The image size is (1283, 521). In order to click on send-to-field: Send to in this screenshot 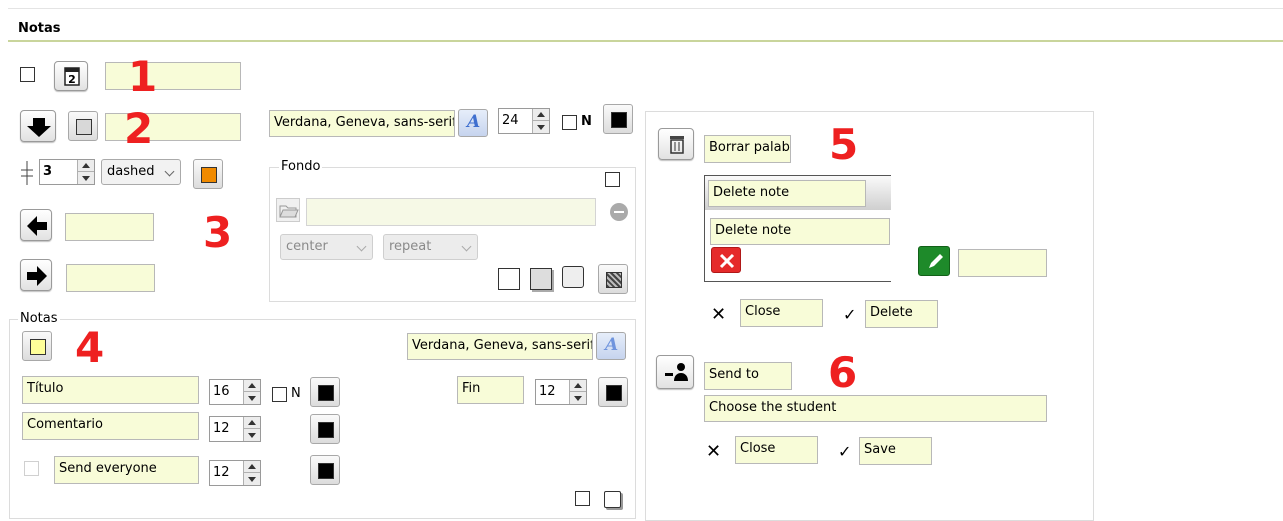, I will do `click(748, 376)`.